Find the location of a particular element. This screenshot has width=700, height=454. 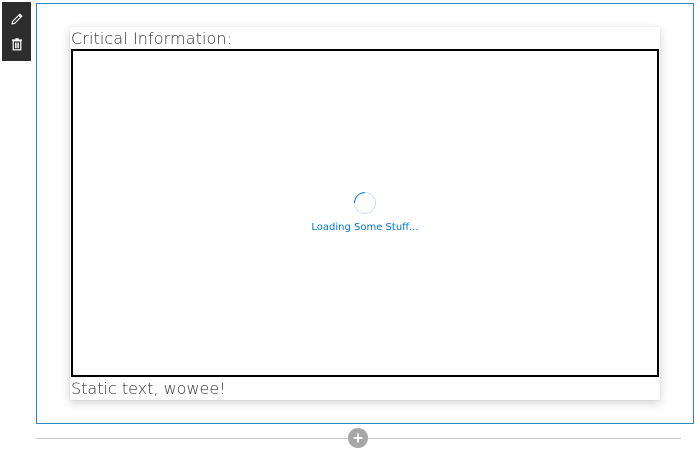

edit-button is located at coordinates (17, 19).